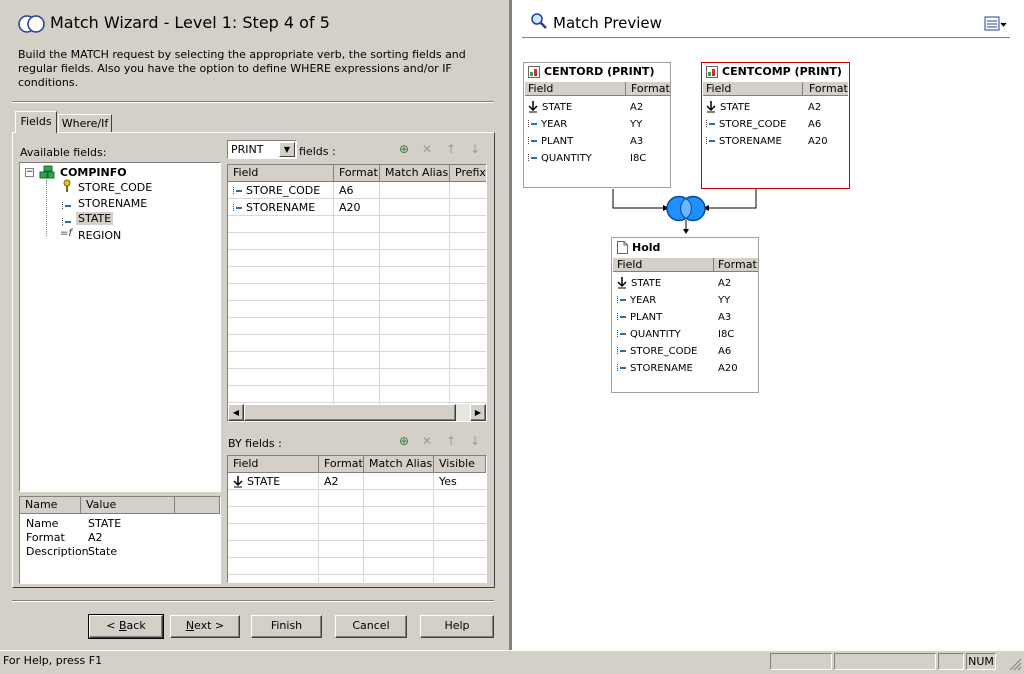 The height and width of the screenshot is (674, 1024). Describe the element at coordinates (371, 626) in the screenshot. I see `cancel-button: Cancel` at that location.